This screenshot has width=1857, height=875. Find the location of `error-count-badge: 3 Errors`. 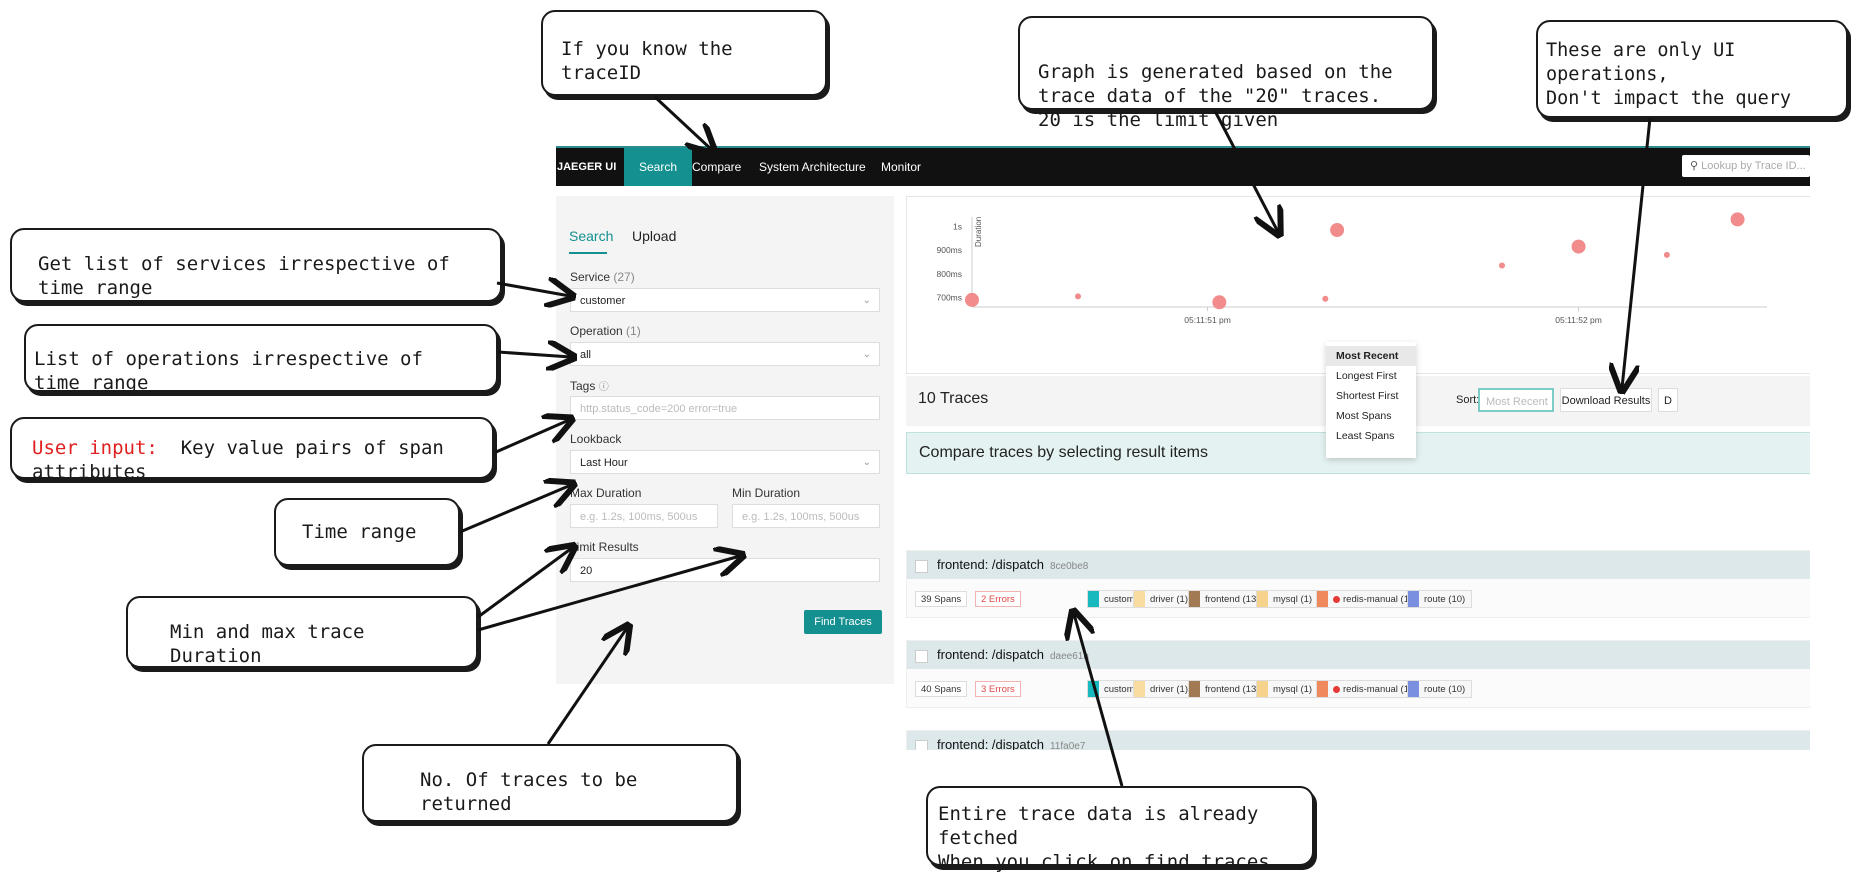

error-count-badge: 3 Errors is located at coordinates (998, 689).